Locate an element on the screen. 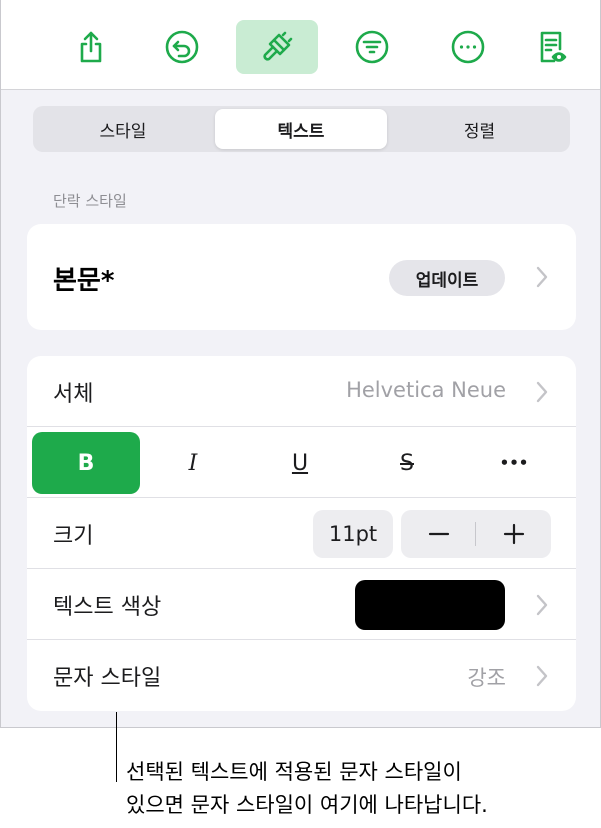 The height and width of the screenshot is (828, 601). tab-arrange: 정렬 is located at coordinates (479, 129).